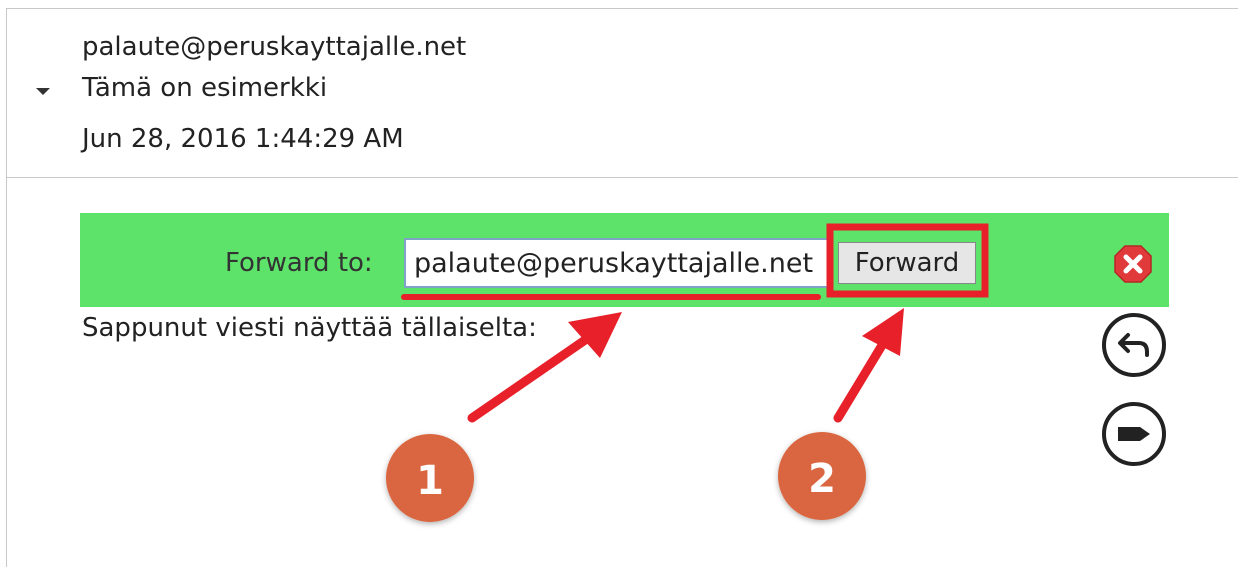  Describe the element at coordinates (1133, 264) in the screenshot. I see `close-icon` at that location.